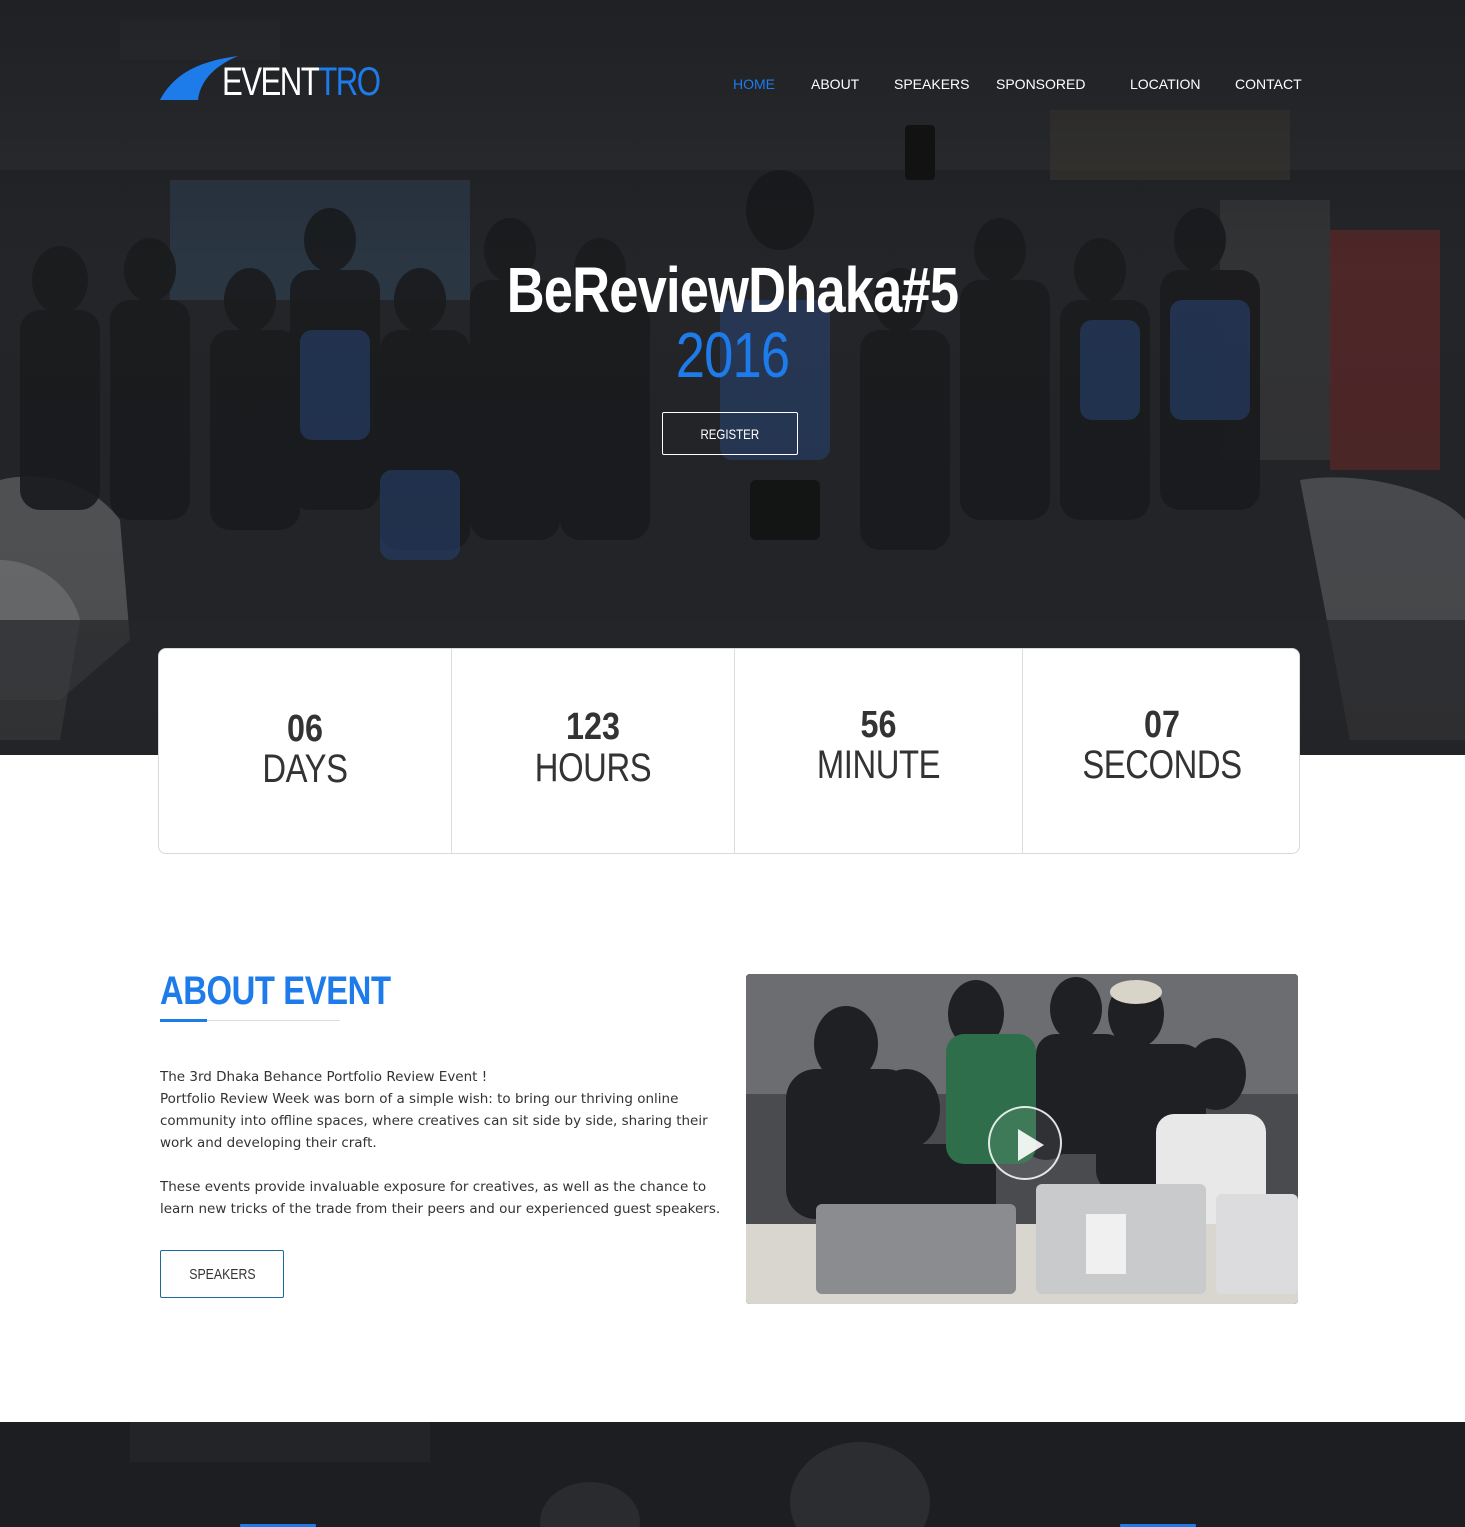 The image size is (1465, 1527). I want to click on nav-item-sponsored: SPONSORED, so click(1040, 84).